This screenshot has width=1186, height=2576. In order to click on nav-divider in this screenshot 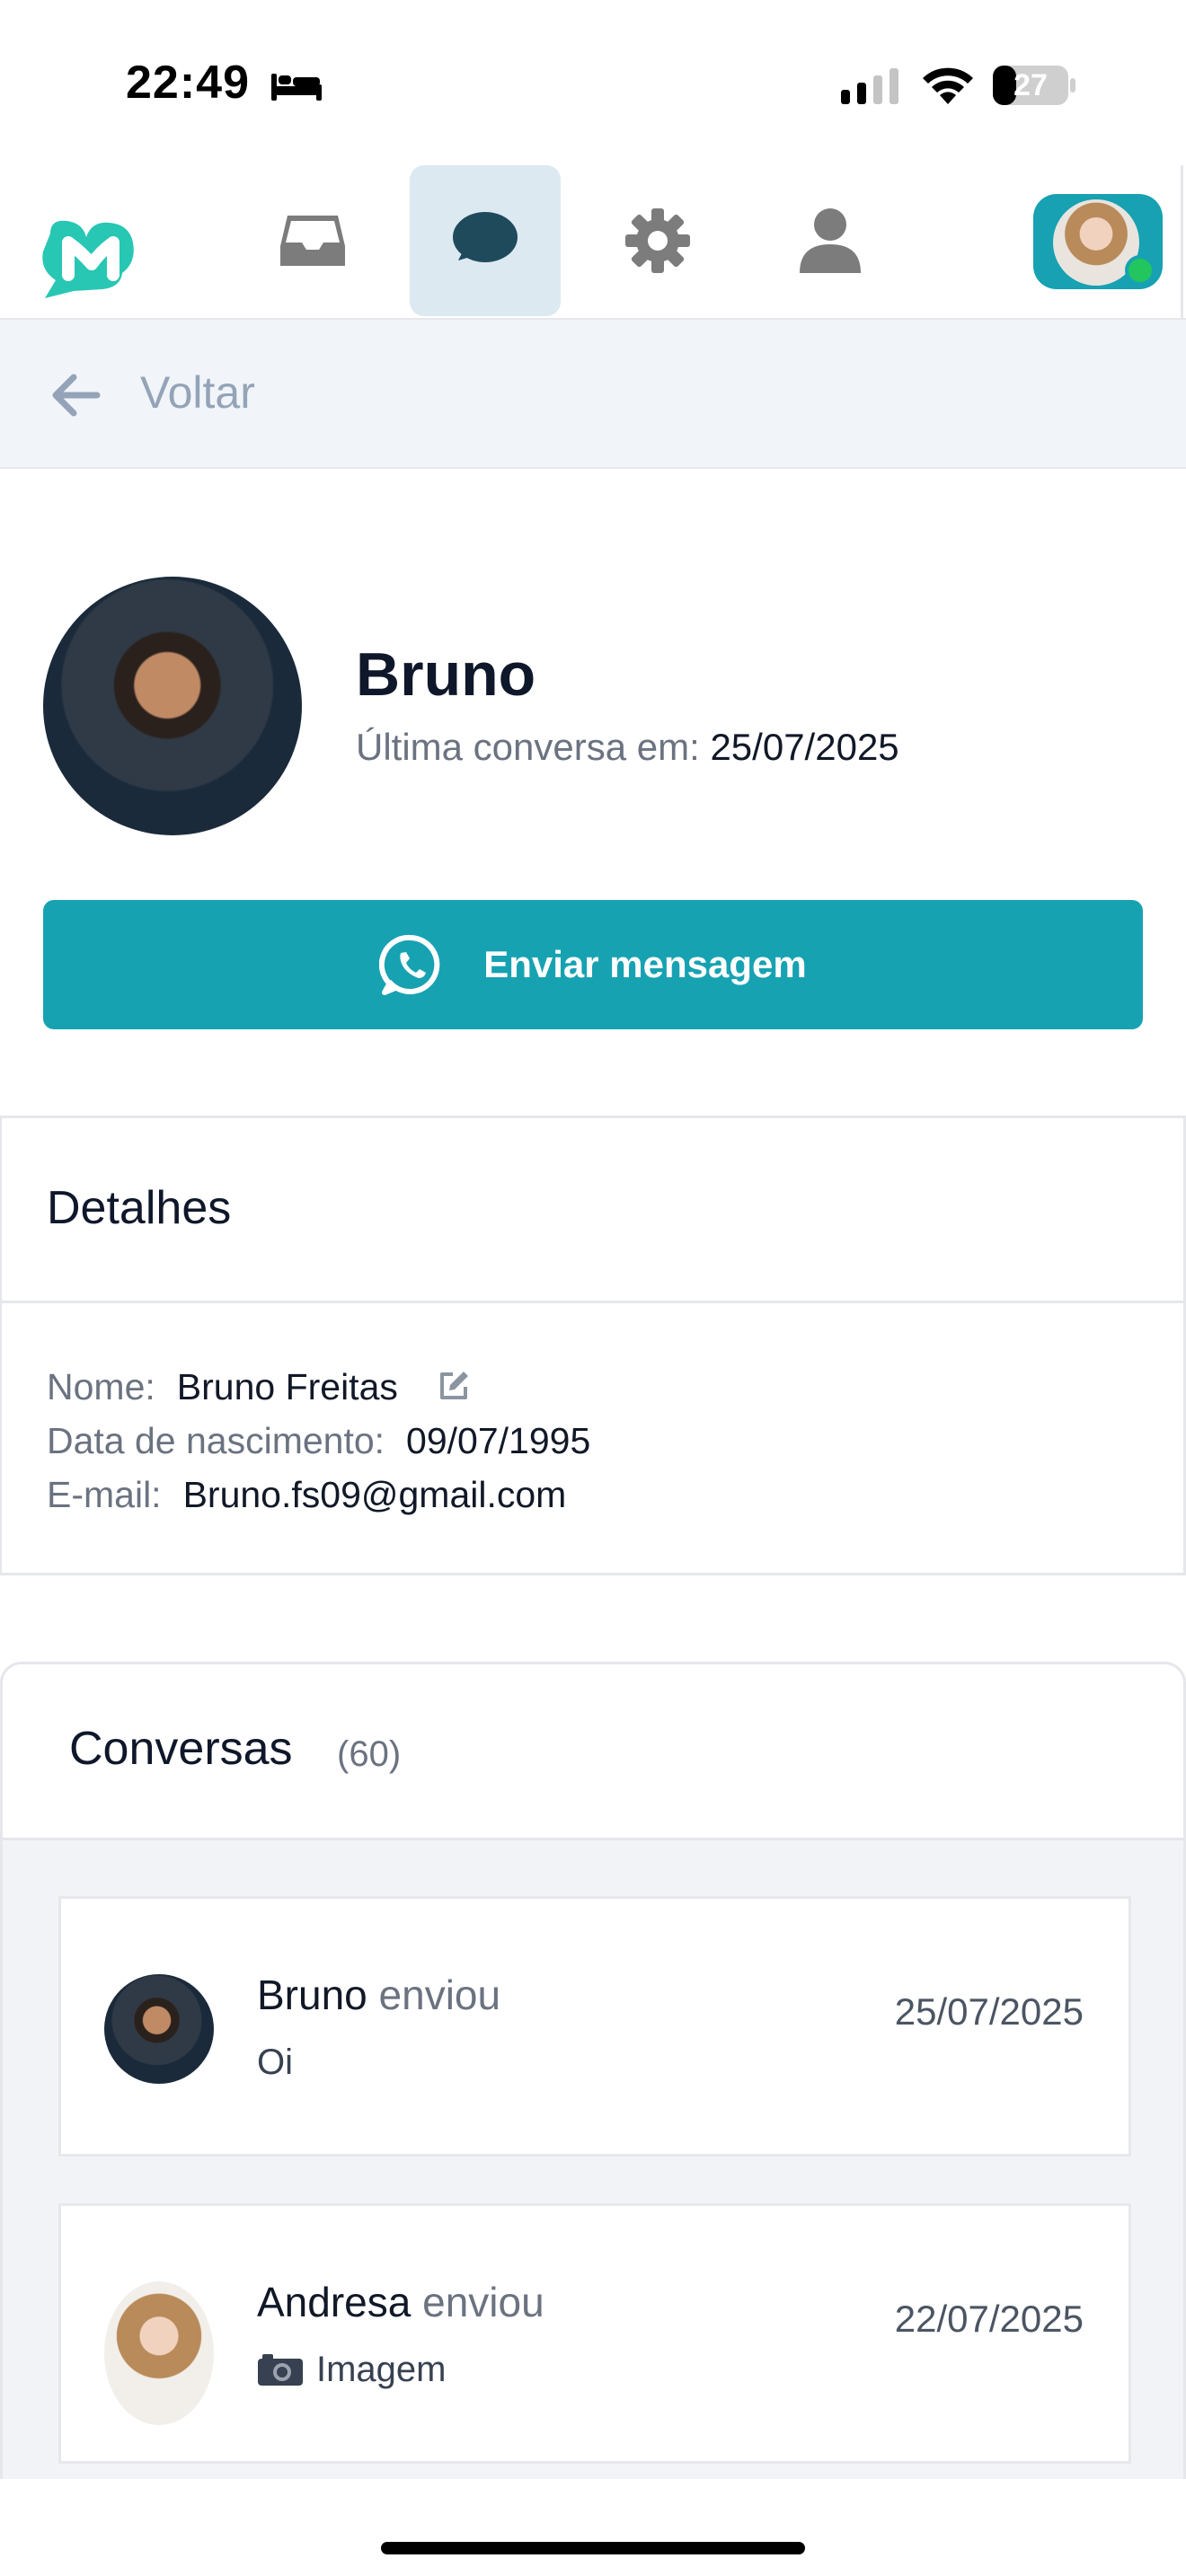, I will do `click(1182, 241)`.